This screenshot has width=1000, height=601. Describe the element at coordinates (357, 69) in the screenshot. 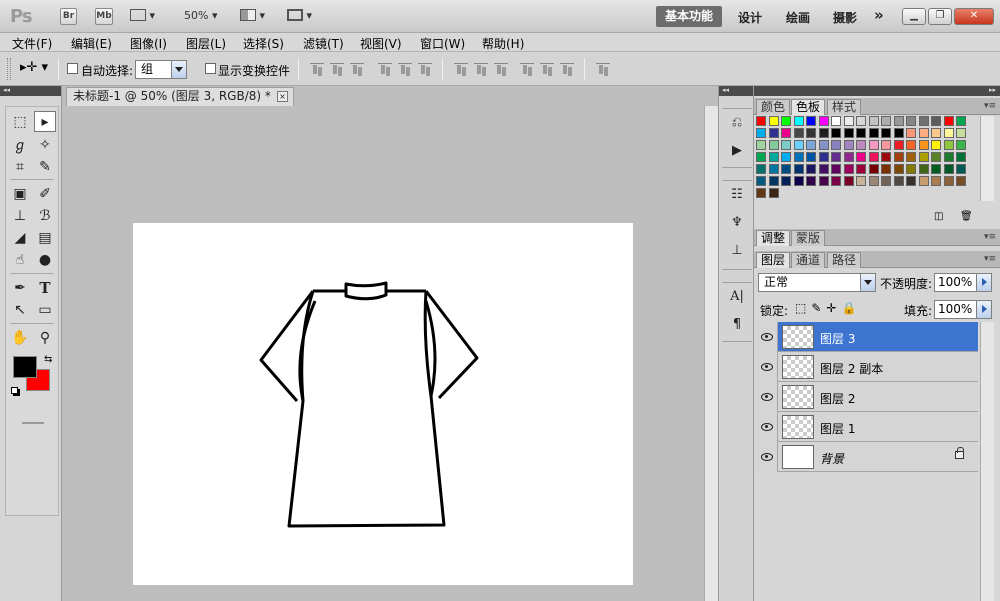

I see `align-bottom-icon` at that location.